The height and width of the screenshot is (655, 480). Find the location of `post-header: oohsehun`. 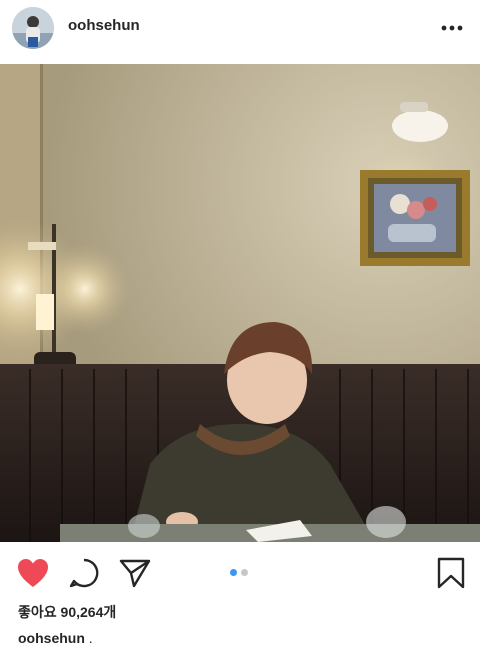

post-header: oohsehun is located at coordinates (240, 29).